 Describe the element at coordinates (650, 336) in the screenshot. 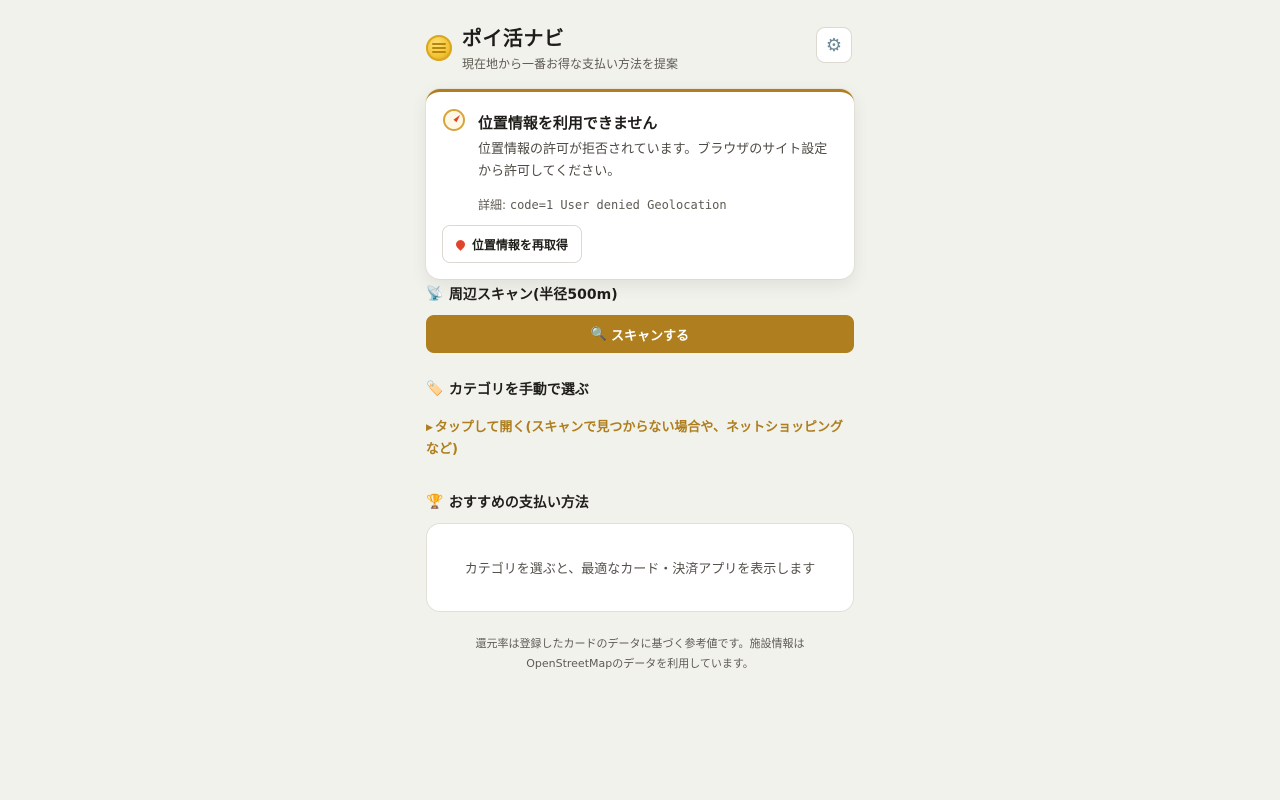

I see `scan-button-label: スキャンする` at that location.